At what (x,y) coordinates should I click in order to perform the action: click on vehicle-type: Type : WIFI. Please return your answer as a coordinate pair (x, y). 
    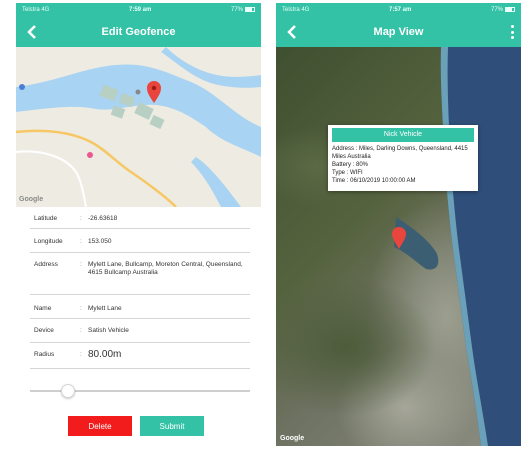
    Looking at the image, I should click on (347, 173).